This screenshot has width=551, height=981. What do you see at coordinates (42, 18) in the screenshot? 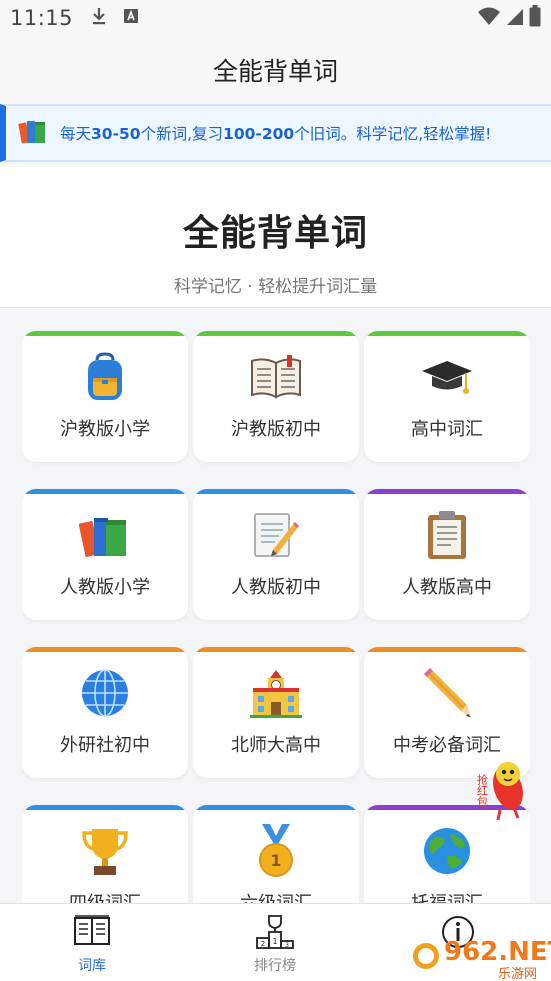
I see `status-time: 11:15` at bounding box center [42, 18].